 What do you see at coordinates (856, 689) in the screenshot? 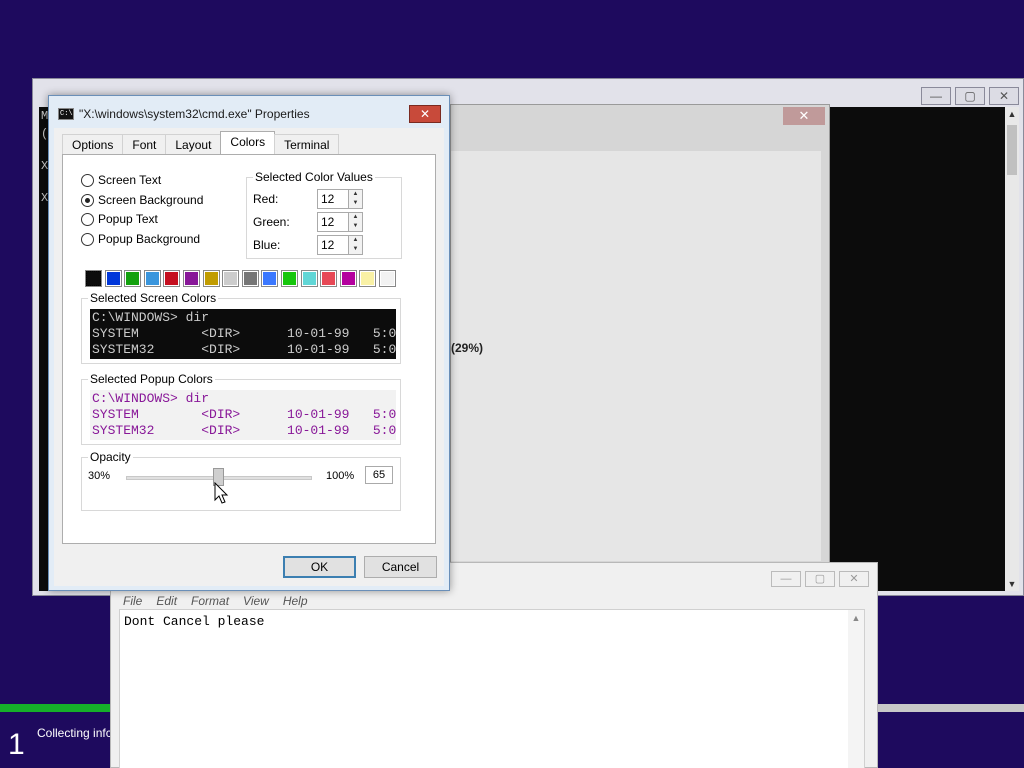
I see `notepad-scrollbar: ▲` at bounding box center [856, 689].